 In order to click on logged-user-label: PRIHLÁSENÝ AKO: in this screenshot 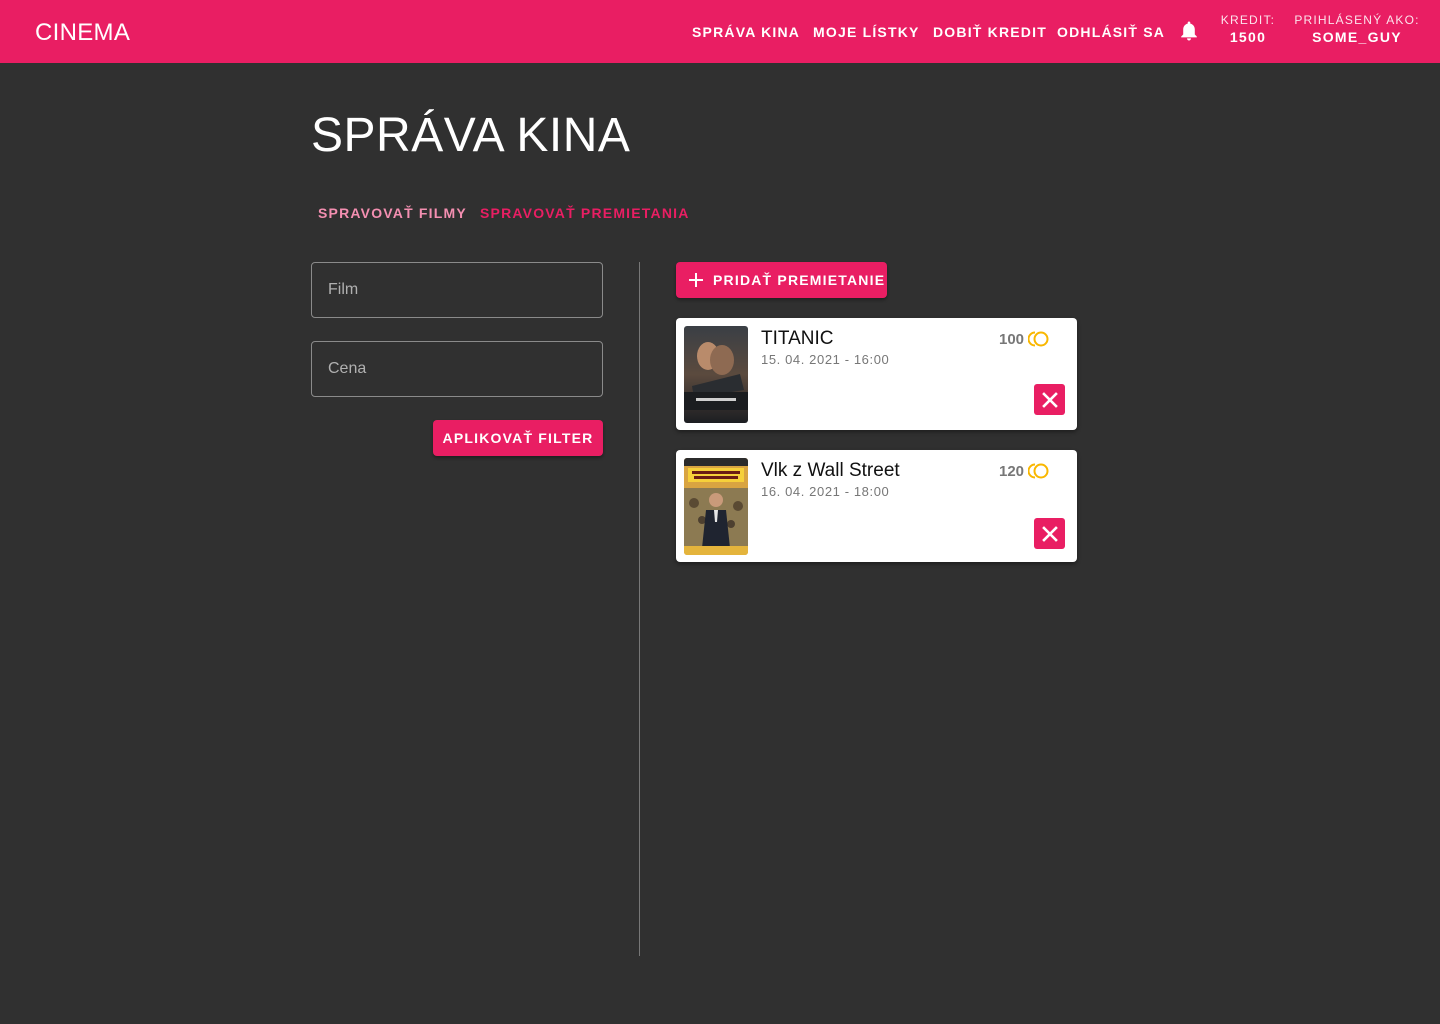, I will do `click(1357, 20)`.